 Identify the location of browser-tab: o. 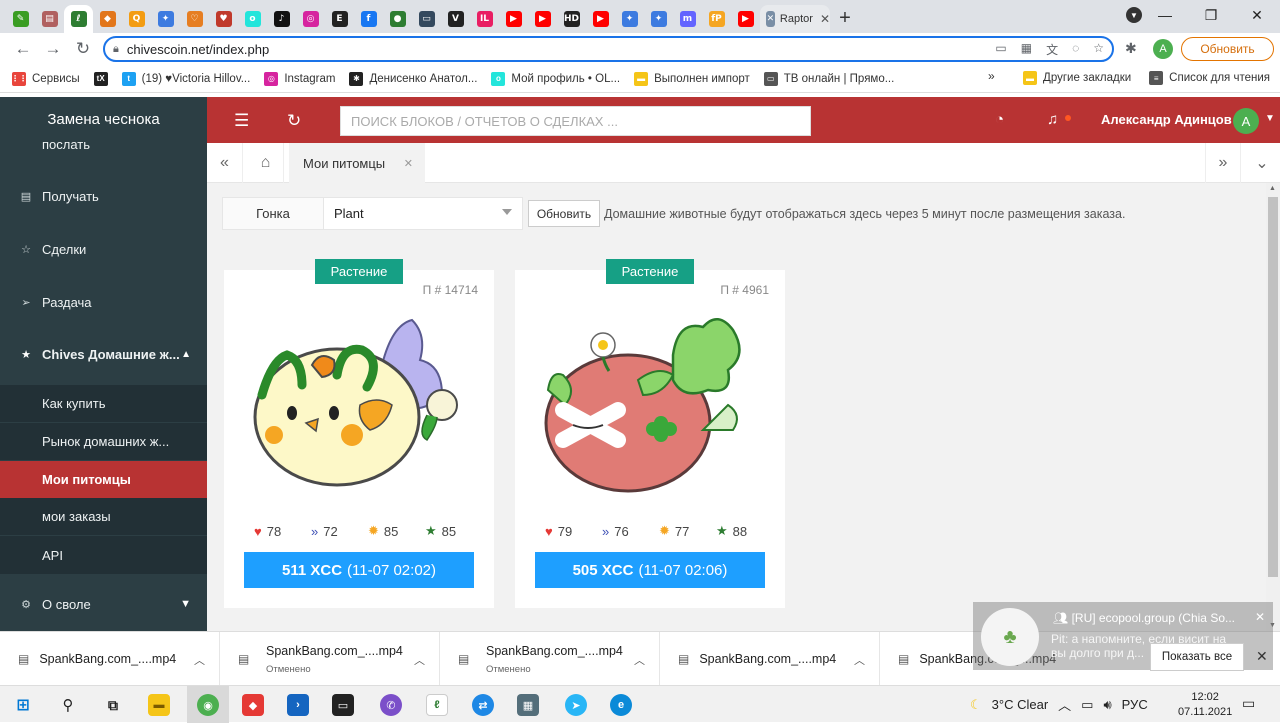
(252, 19).